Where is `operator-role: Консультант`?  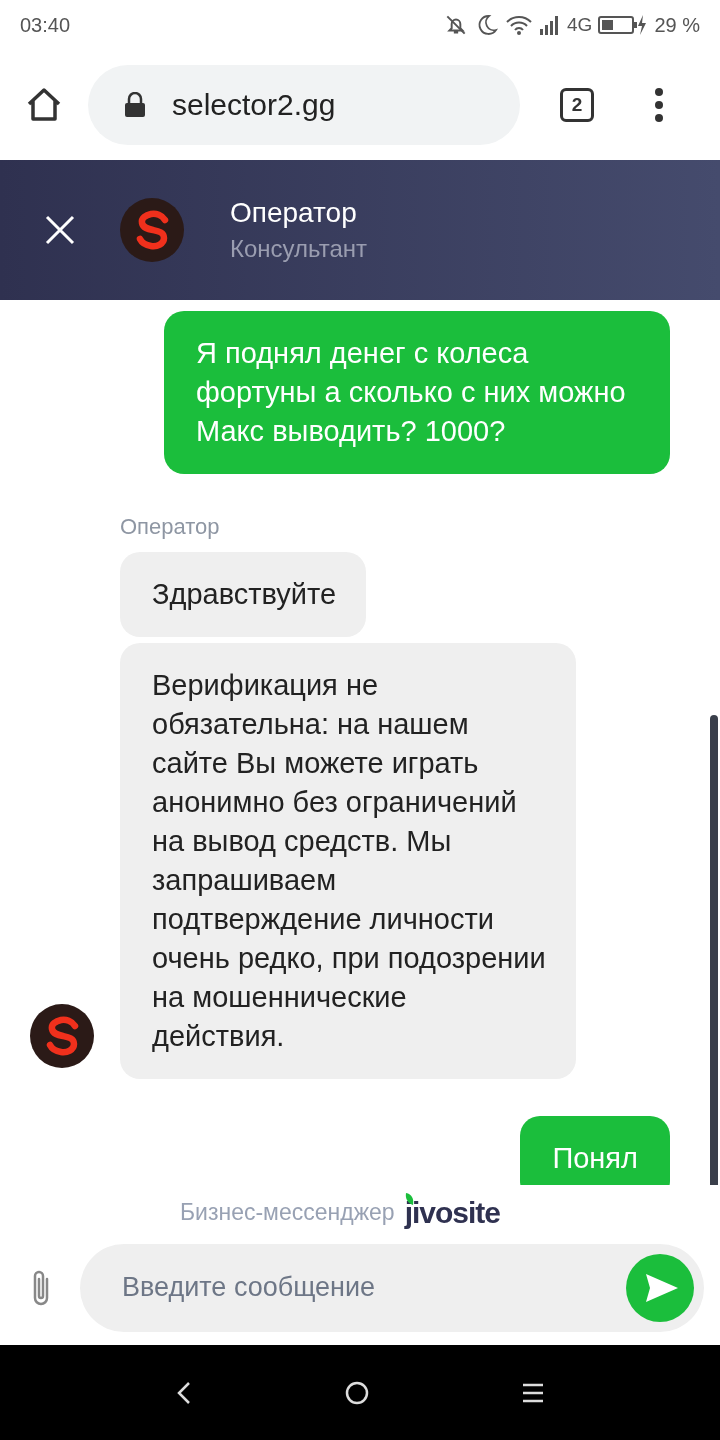
operator-role: Консультант is located at coordinates (298, 249).